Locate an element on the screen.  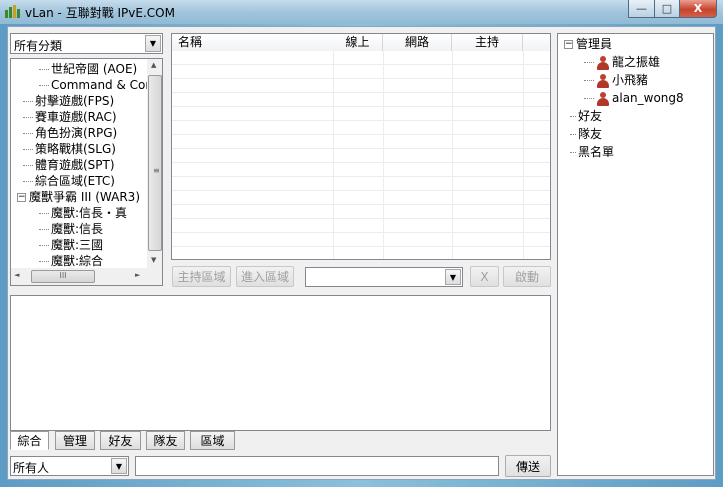
host-room-button: 主持區域 is located at coordinates (201, 276).